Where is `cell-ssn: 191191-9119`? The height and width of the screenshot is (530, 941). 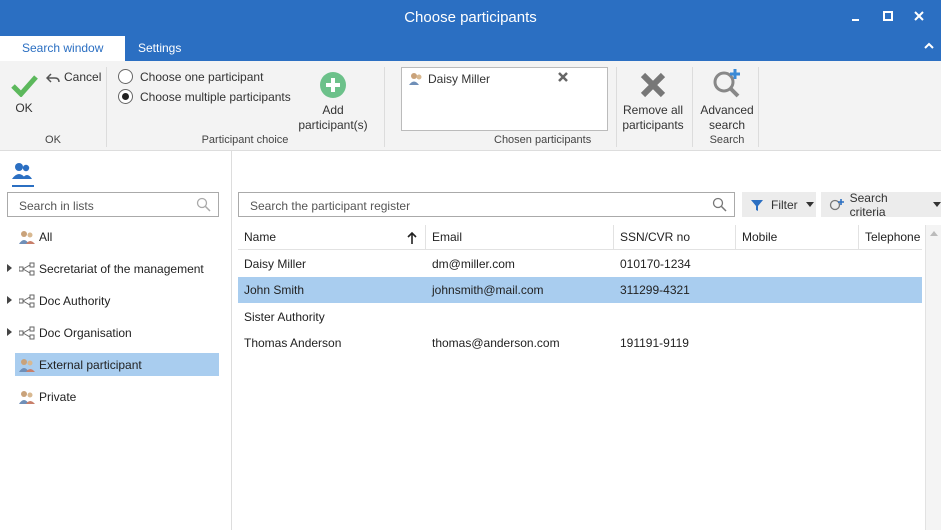
cell-ssn: 191191-9119 is located at coordinates (654, 343).